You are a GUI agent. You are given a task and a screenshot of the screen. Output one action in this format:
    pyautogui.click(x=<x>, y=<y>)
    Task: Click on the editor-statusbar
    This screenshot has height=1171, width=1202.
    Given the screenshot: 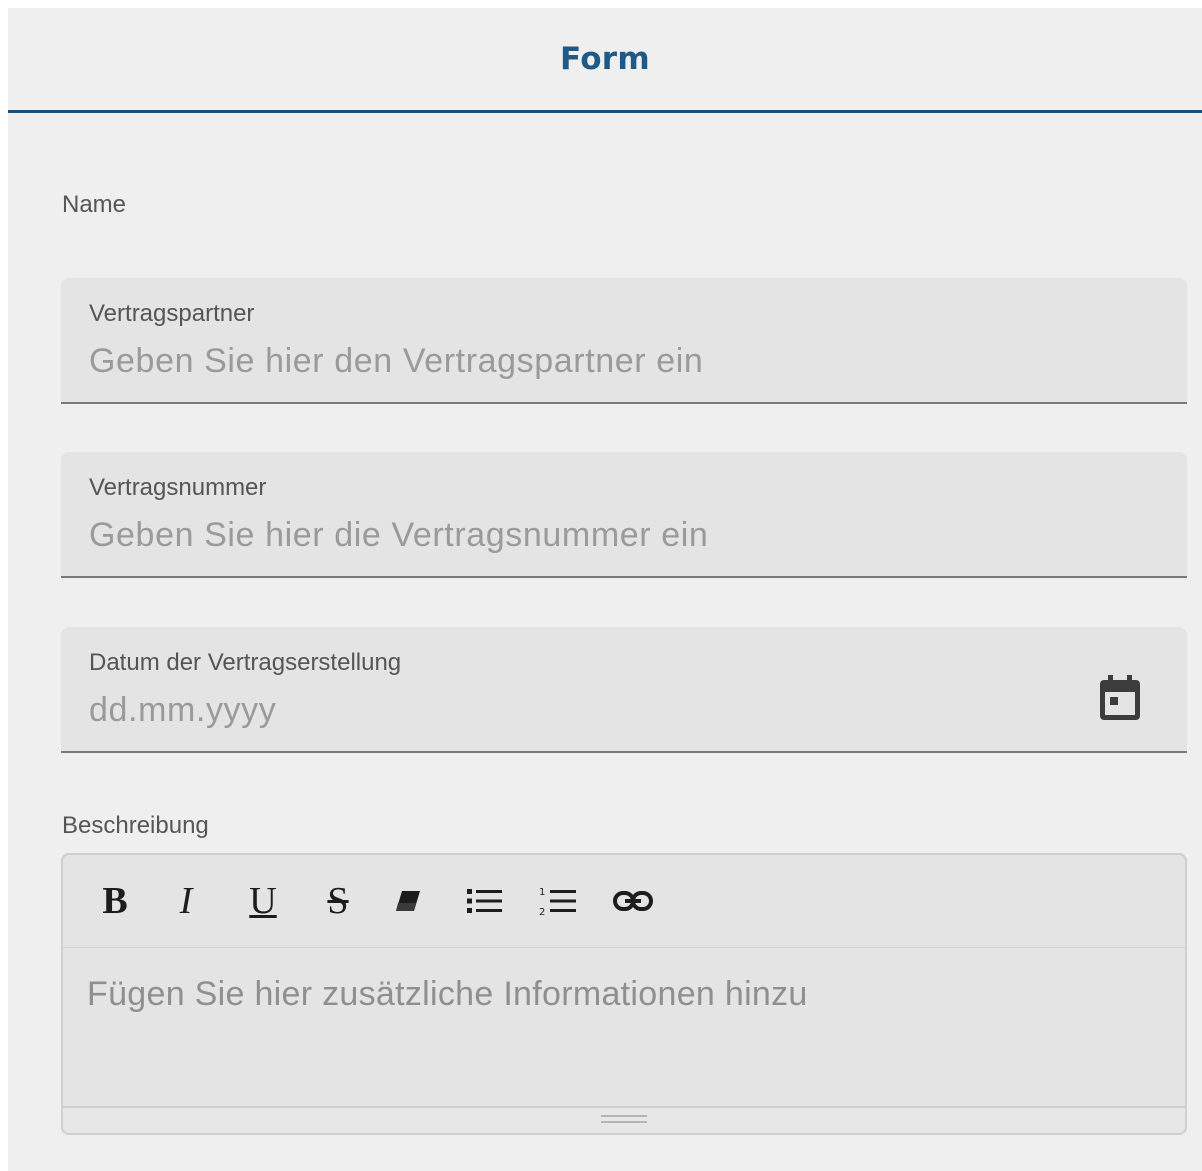 What is the action you would take?
    pyautogui.click(x=624, y=1119)
    